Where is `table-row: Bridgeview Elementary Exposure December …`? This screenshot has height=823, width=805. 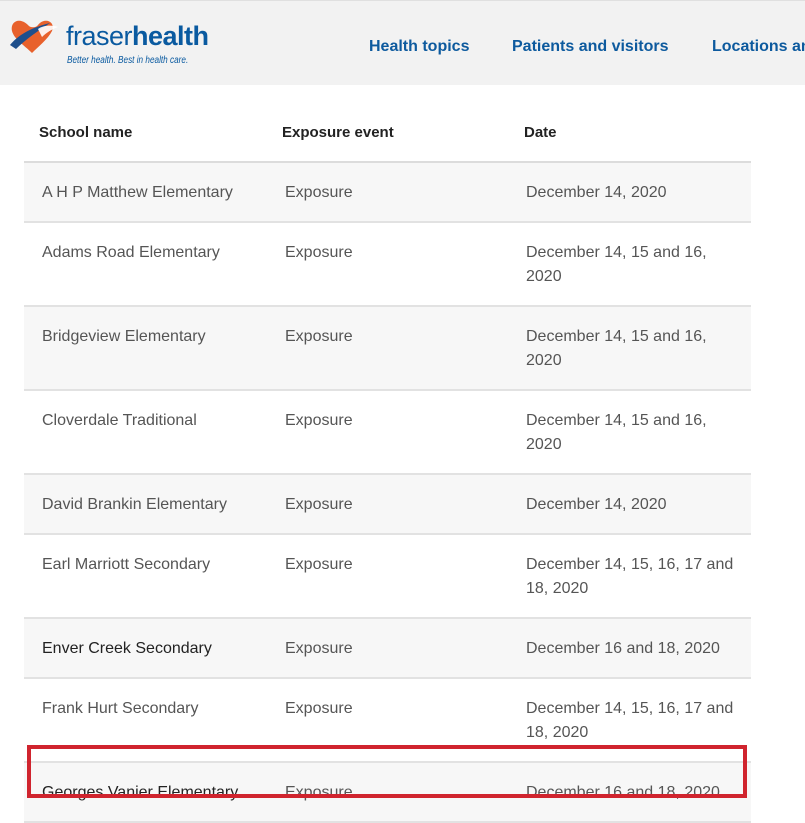
table-row: Bridgeview Elementary Exposure December … is located at coordinates (387, 348).